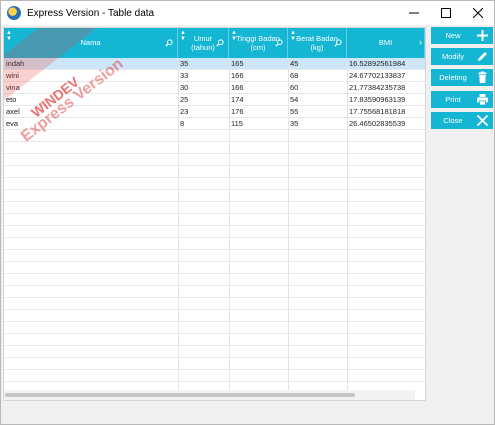 The height and width of the screenshot is (425, 495). I want to click on horizontal-scrollbar, so click(214, 395).